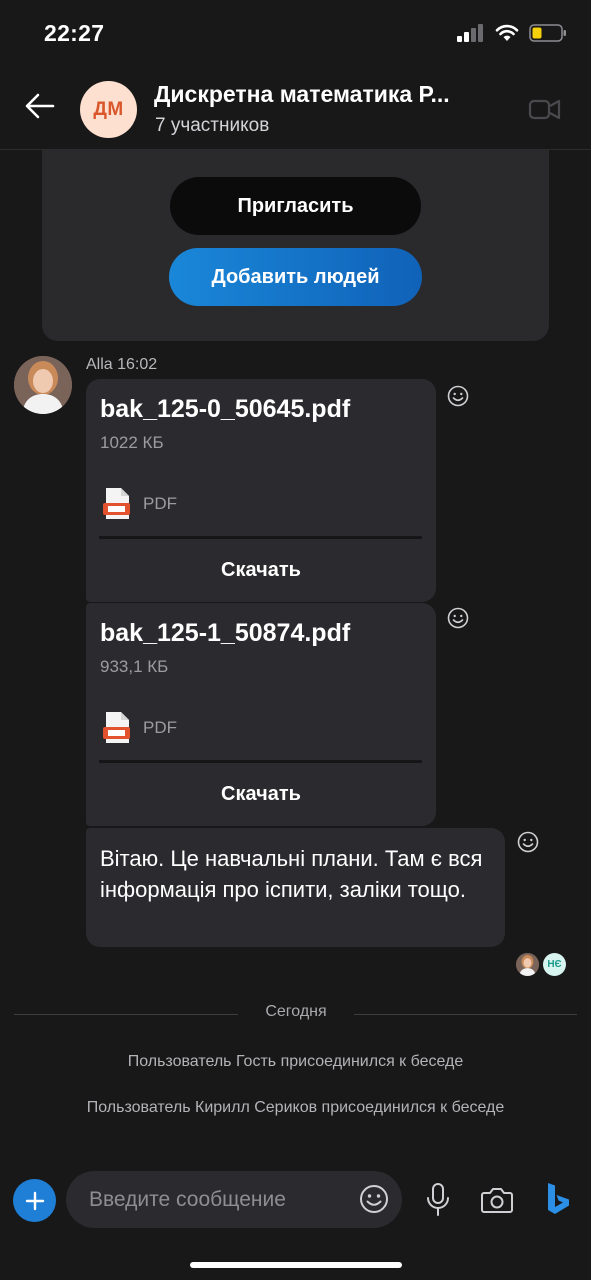 Image resolution: width=591 pixels, height=1280 pixels. What do you see at coordinates (438, 1200) in the screenshot?
I see `microphone-icon` at bounding box center [438, 1200].